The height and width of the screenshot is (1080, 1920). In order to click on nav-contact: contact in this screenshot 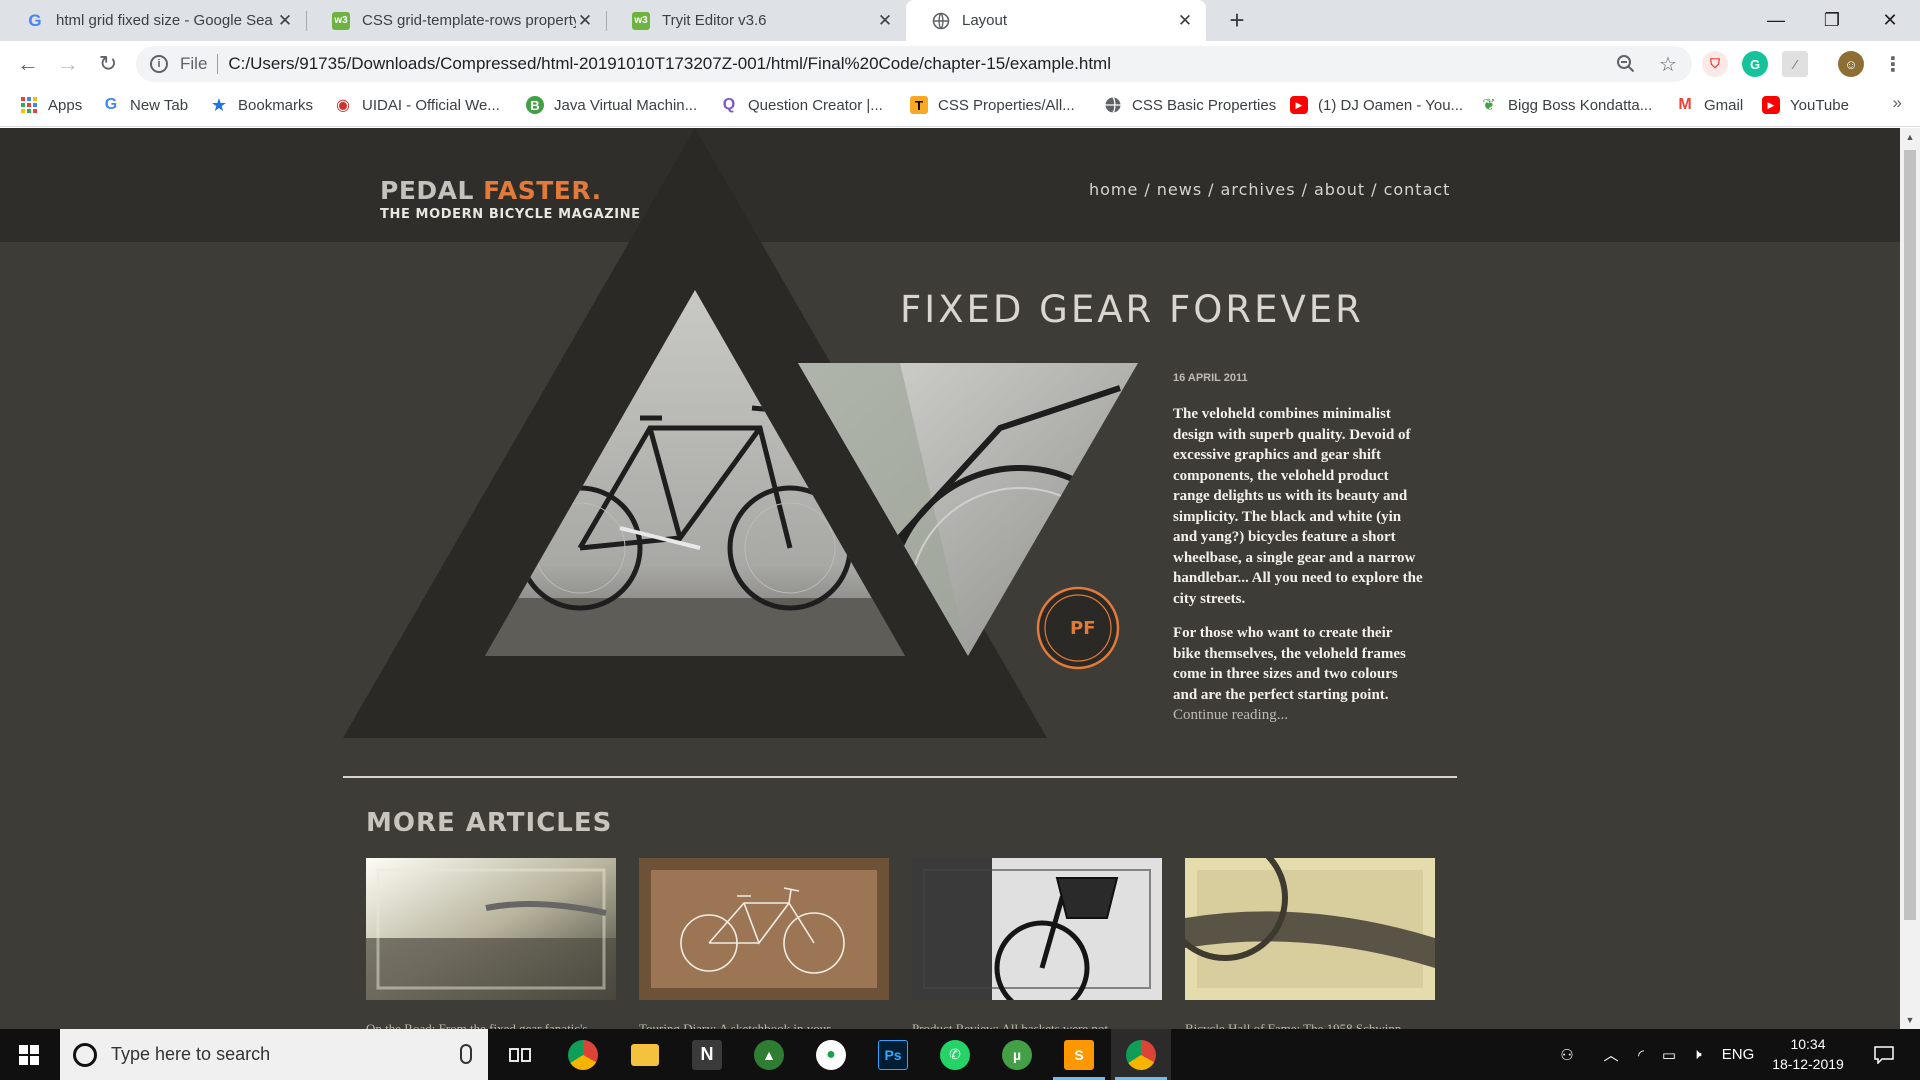, I will do `click(1417, 189)`.